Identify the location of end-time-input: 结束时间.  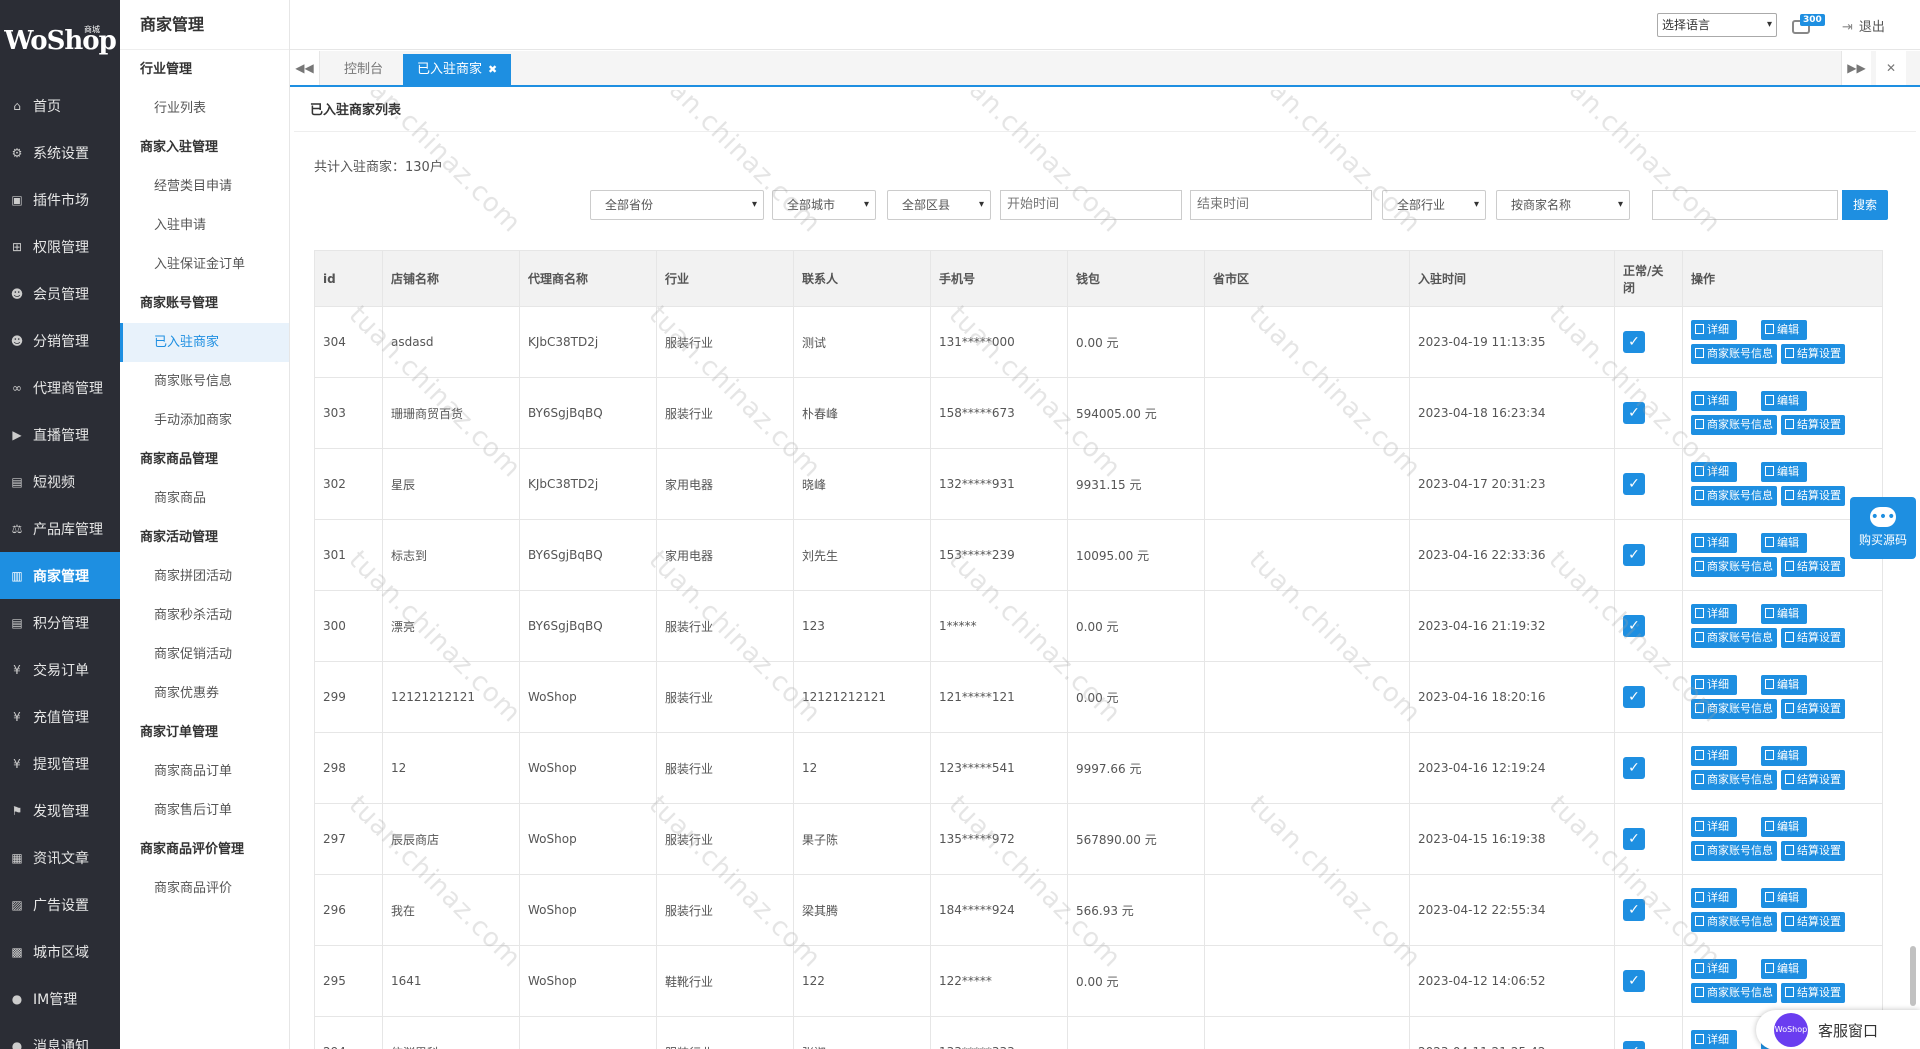
(1281, 205).